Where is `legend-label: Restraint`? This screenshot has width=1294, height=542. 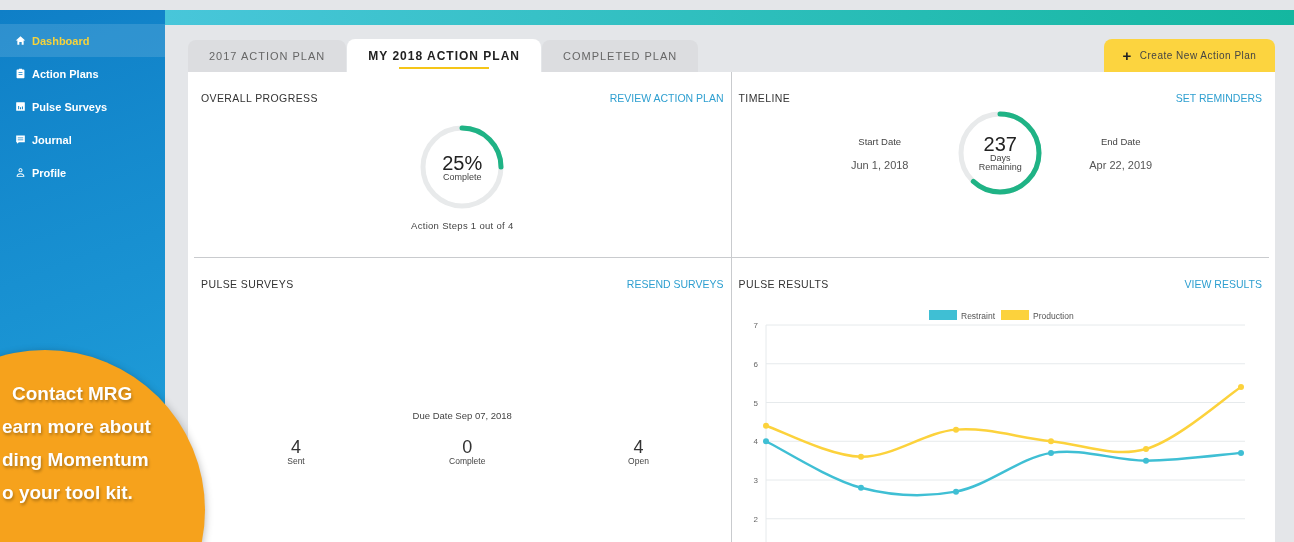
legend-label: Restraint is located at coordinates (977, 316).